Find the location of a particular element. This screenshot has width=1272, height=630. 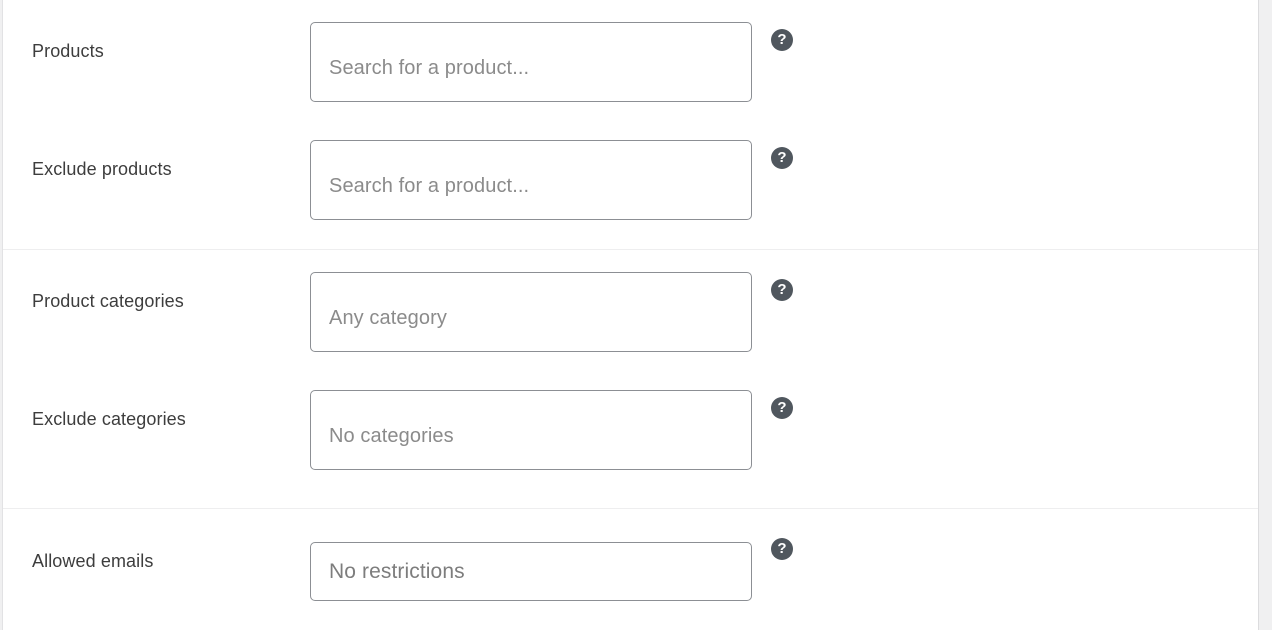

product-categories-placeholder: Any category is located at coordinates (388, 318).